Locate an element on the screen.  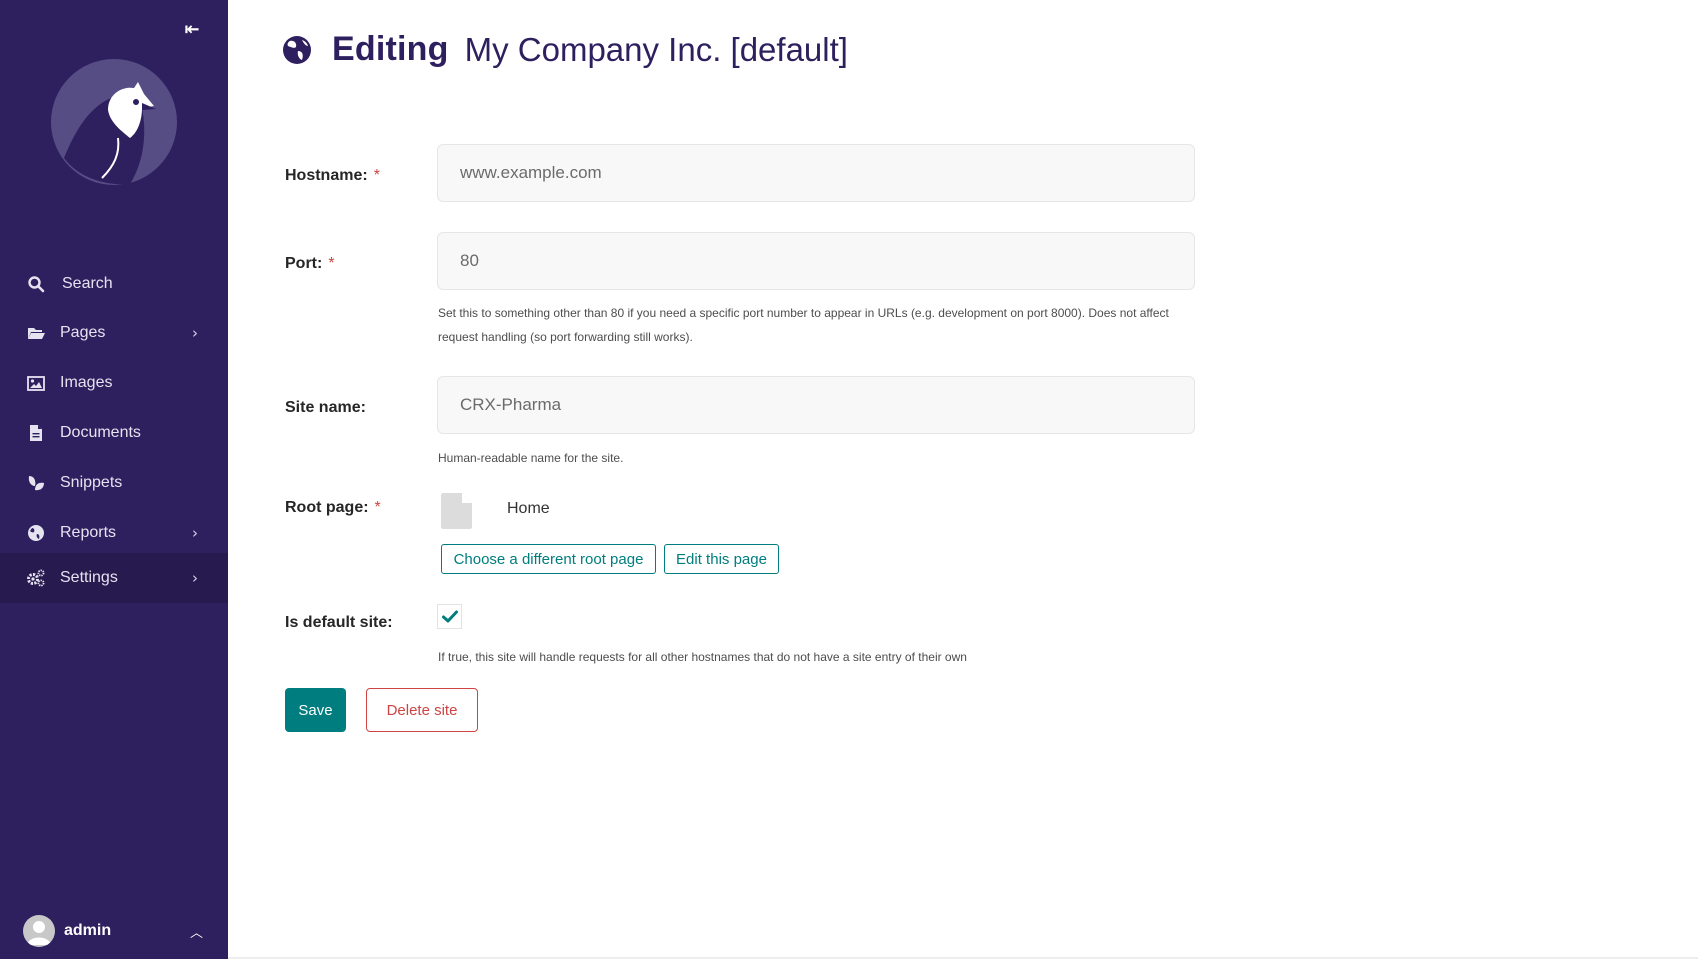
delete-site-label: Delete site is located at coordinates (422, 710).